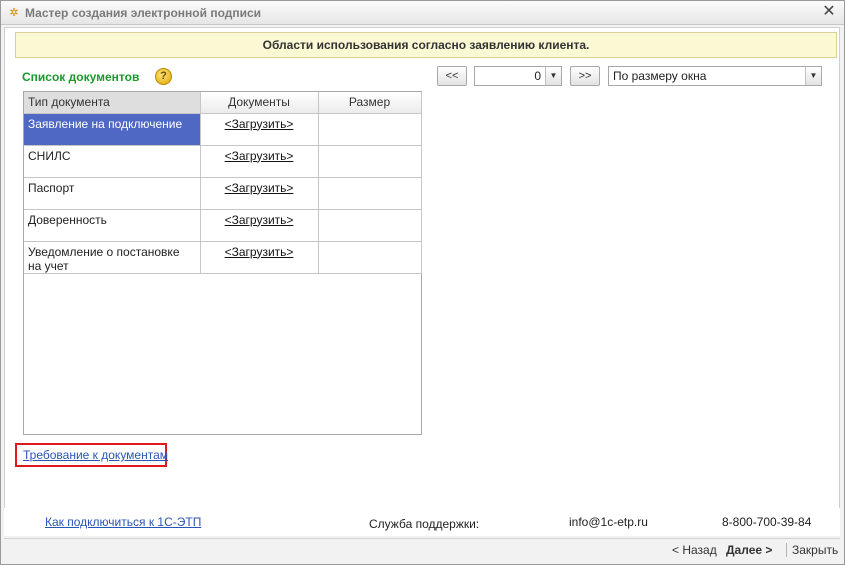 Image resolution: width=845 pixels, height=565 pixels. I want to click on button-separator, so click(786, 550).